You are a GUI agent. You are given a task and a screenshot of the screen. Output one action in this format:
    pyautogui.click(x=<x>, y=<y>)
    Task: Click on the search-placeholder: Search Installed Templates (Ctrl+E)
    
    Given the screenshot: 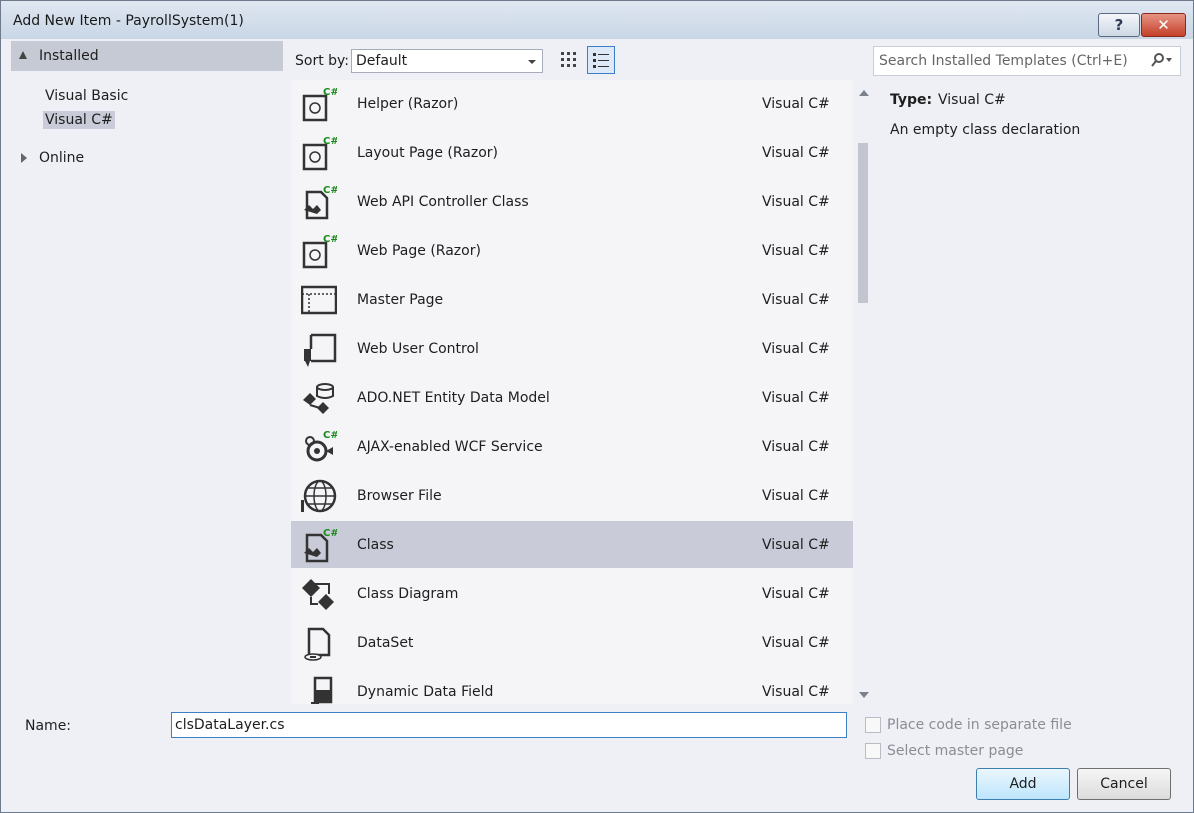 What is the action you would take?
    pyautogui.click(x=1003, y=61)
    